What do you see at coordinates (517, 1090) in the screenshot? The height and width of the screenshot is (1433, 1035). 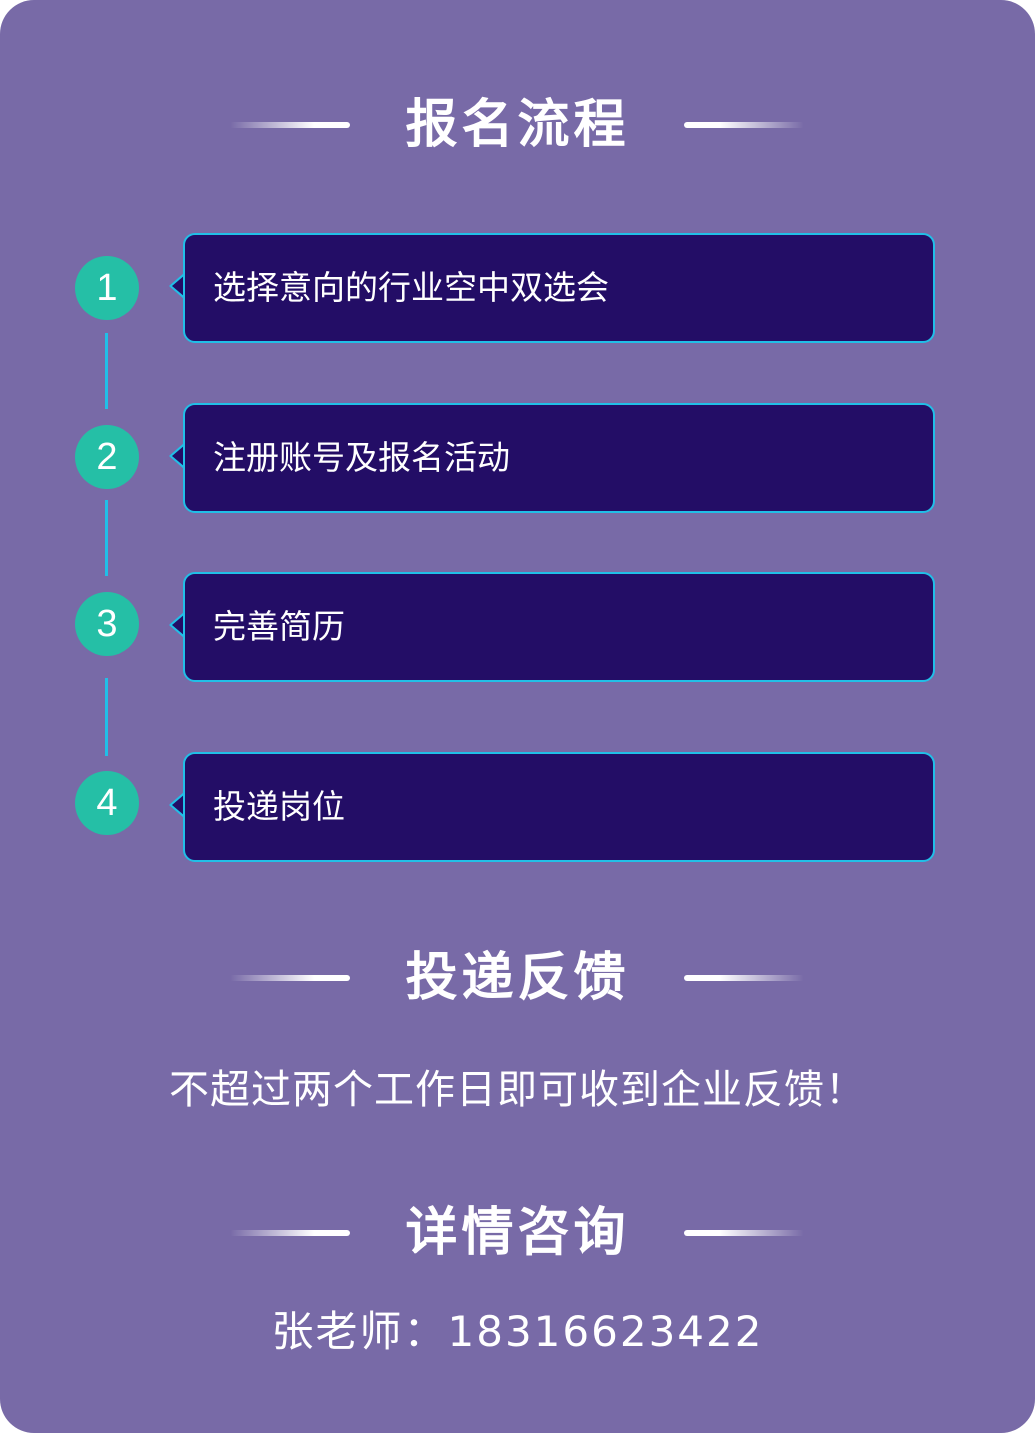 I see `feedback-description: 不超过两个工作日即可收到企业反馈！` at bounding box center [517, 1090].